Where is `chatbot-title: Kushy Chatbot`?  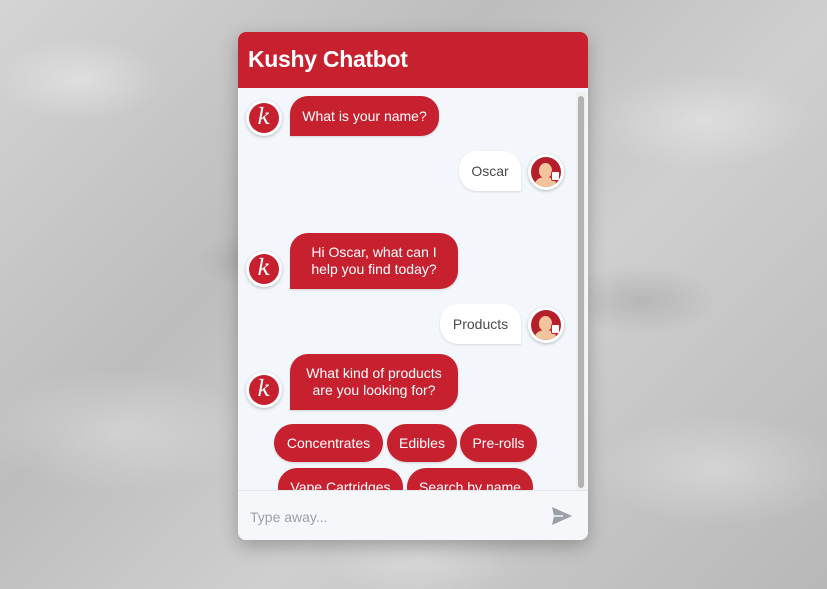
chatbot-title: Kushy Chatbot is located at coordinates (328, 59).